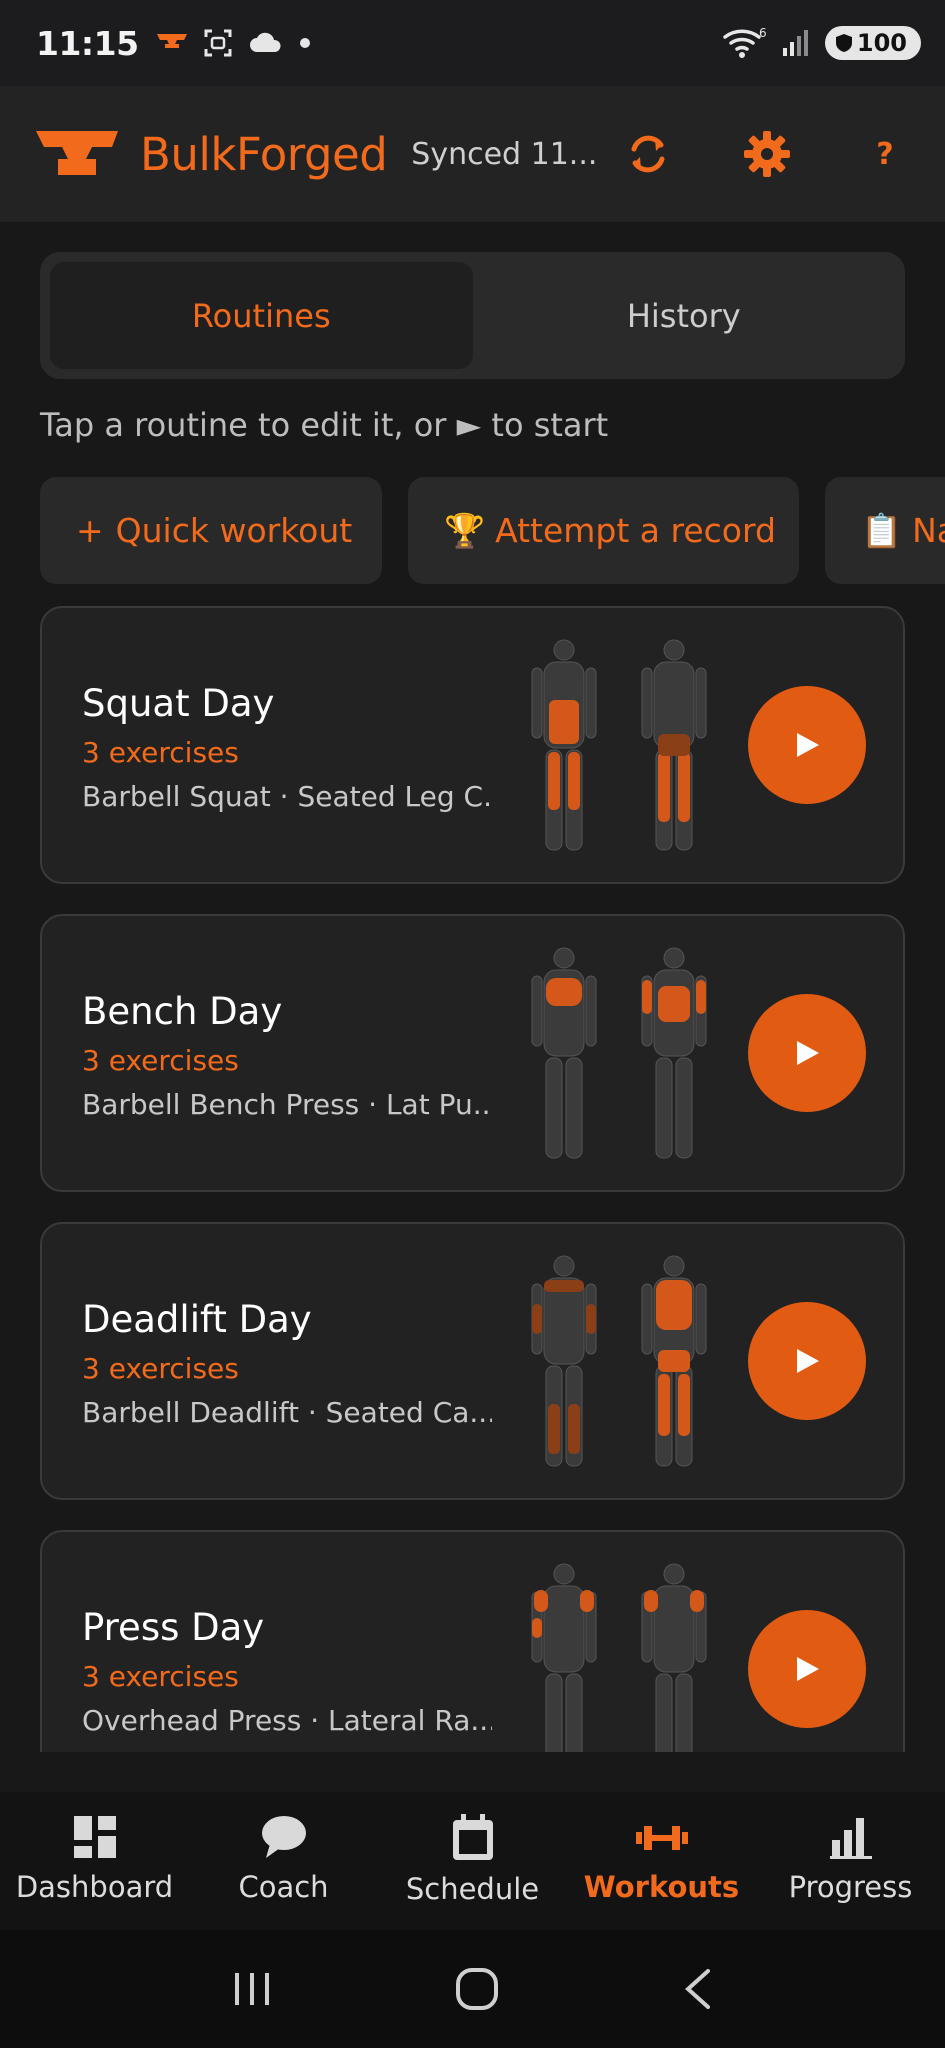  I want to click on trophy-icon: 🏆, so click(465, 530).